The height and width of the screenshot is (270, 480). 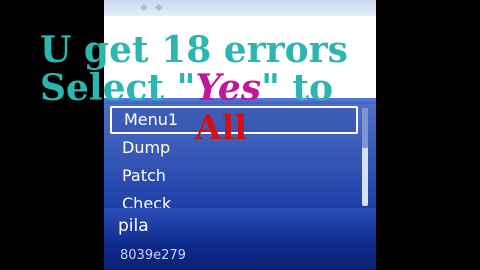 What do you see at coordinates (133, 226) in the screenshot?
I see `left-softkey: pila` at bounding box center [133, 226].